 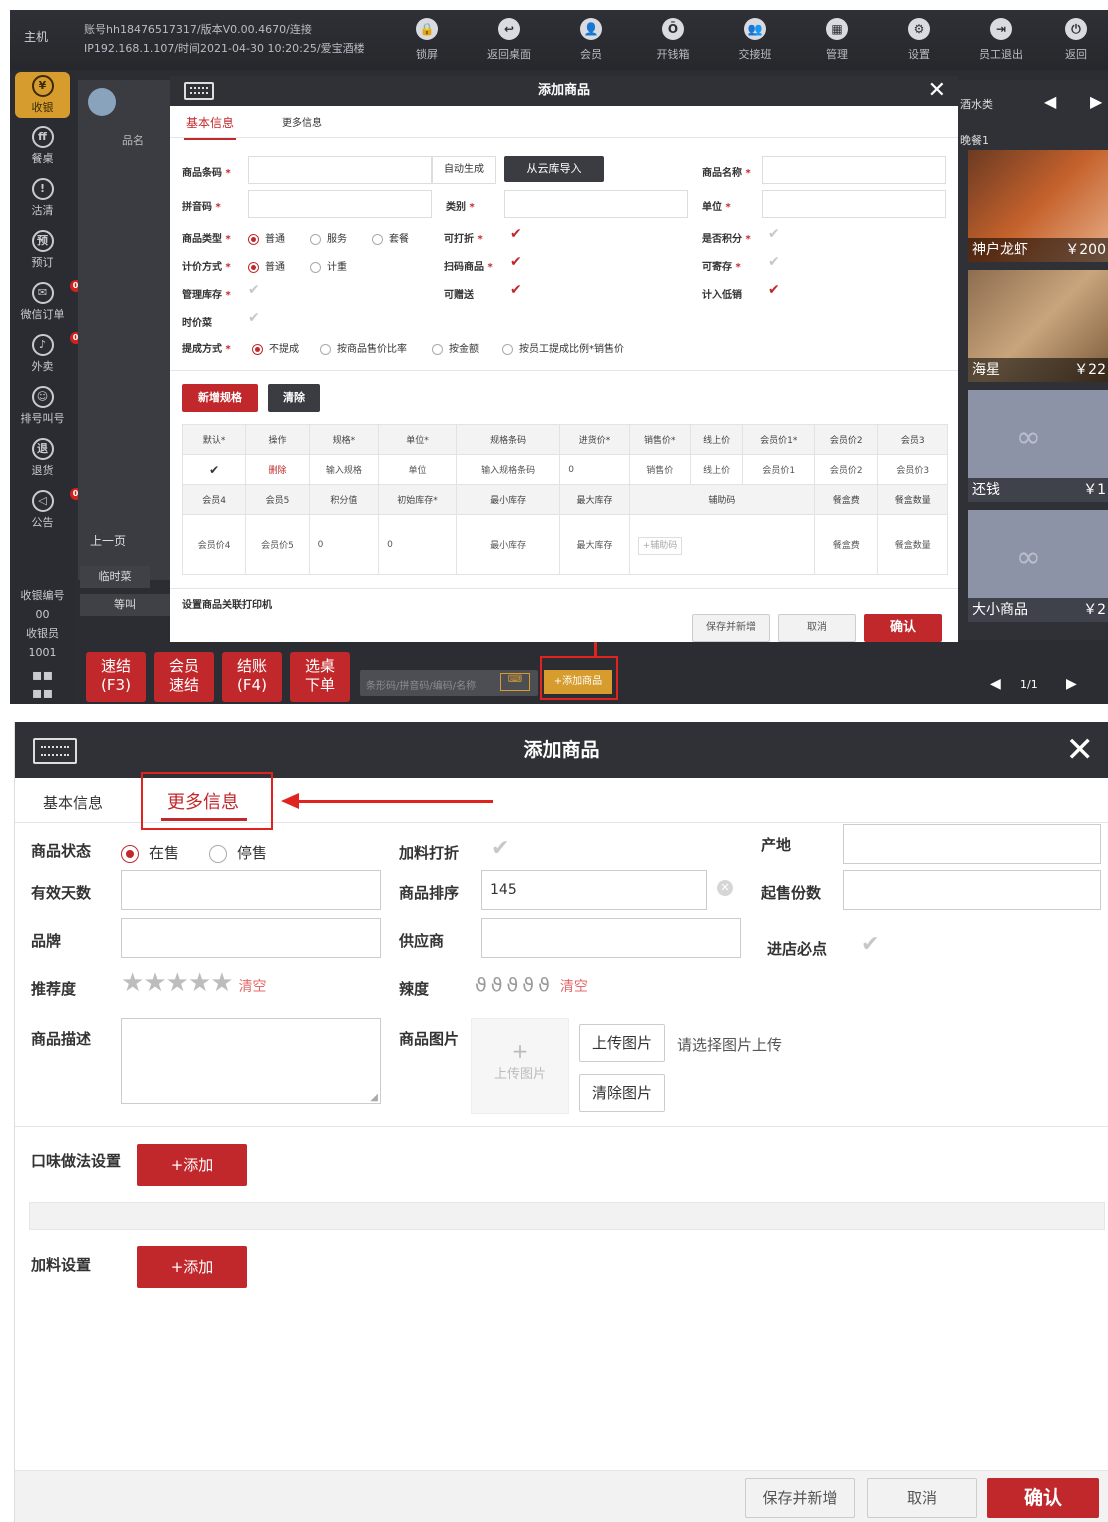 I want to click on box-qty-input: 餐盒数量, so click(x=912, y=544).